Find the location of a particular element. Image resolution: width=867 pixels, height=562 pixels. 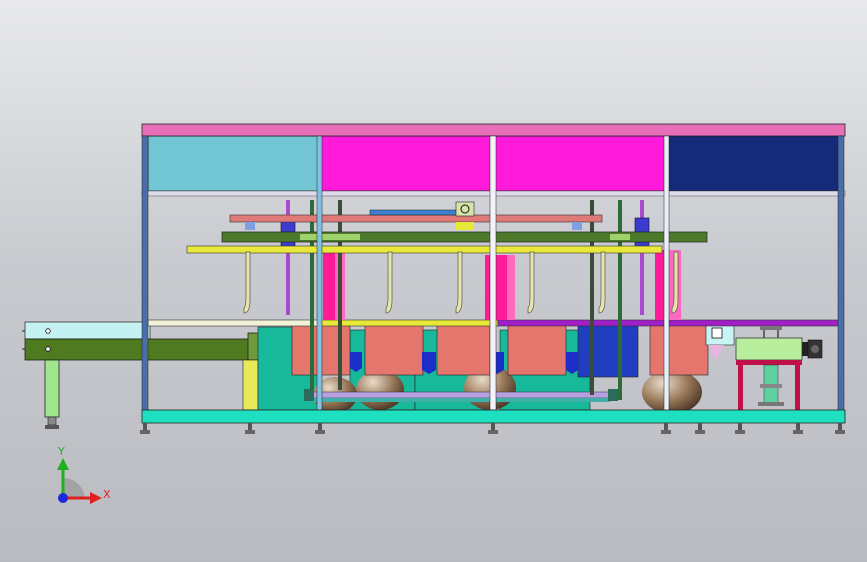

coordinate-triad: Y X is located at coordinates (84, 474).